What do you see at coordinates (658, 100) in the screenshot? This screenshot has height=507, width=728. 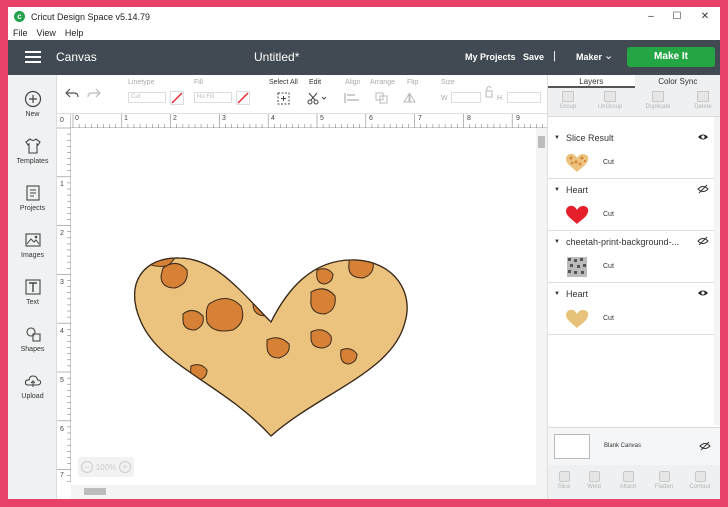 I see `duplicate-button: Duplicate` at bounding box center [658, 100].